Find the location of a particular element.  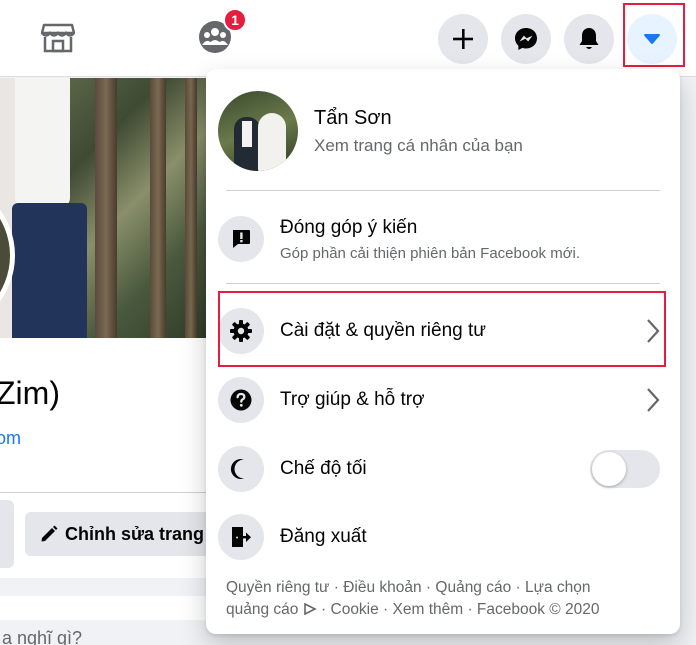

ad-choices-icon is located at coordinates (310, 609).